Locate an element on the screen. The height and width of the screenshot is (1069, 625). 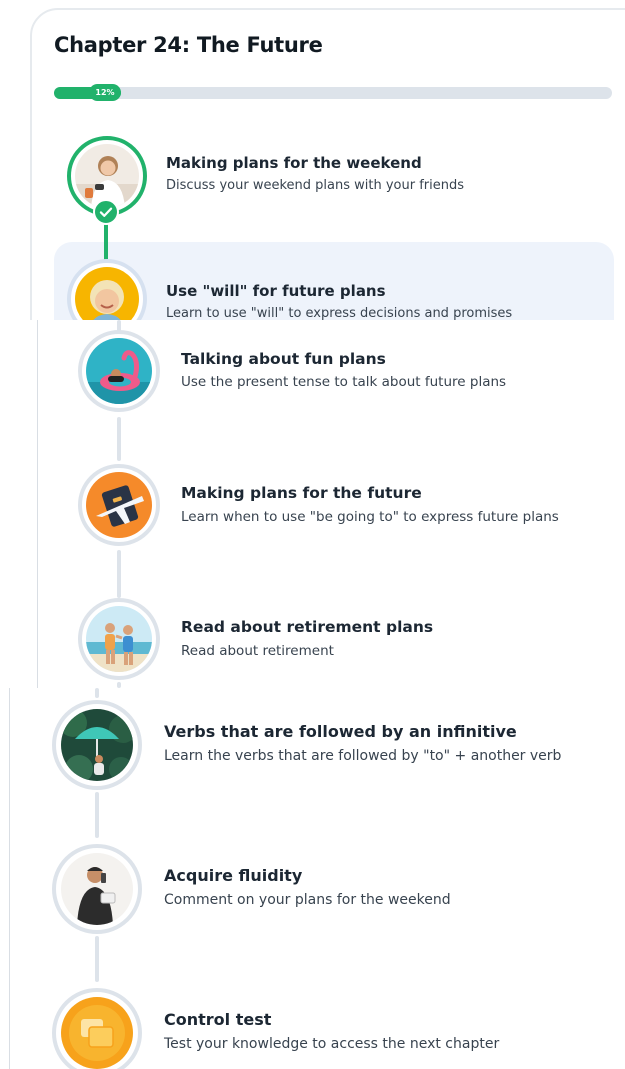
test-badge-icon is located at coordinates (97, 1033).